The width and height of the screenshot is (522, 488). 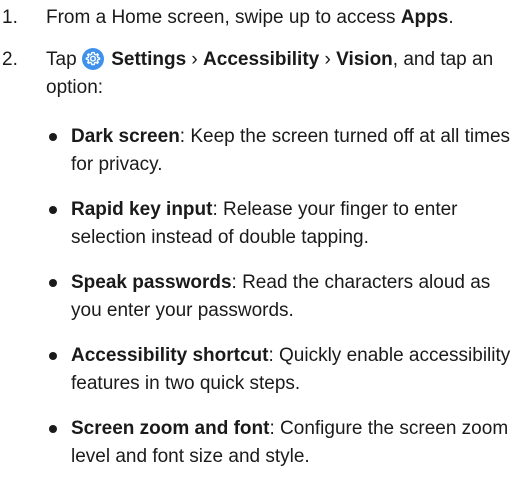 I want to click on option-title: Speak passwords, so click(x=151, y=282).